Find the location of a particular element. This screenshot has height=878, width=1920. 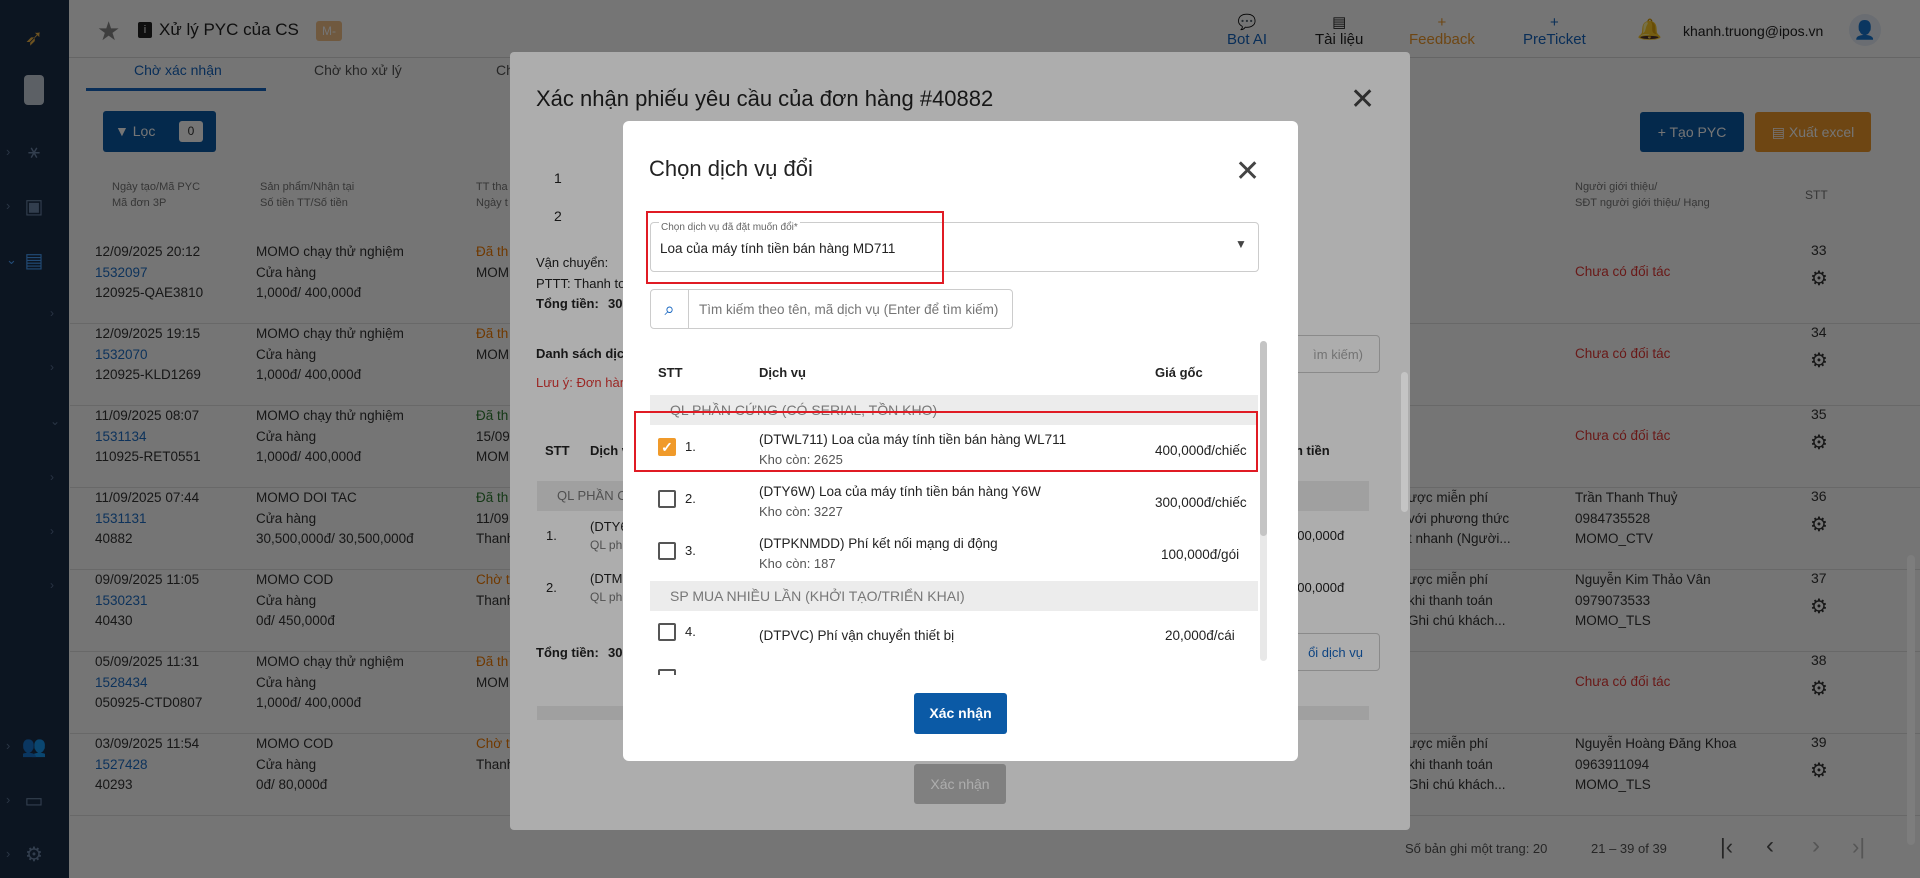

modal-title: Chọn dịch vụ đổi is located at coordinates (731, 168).